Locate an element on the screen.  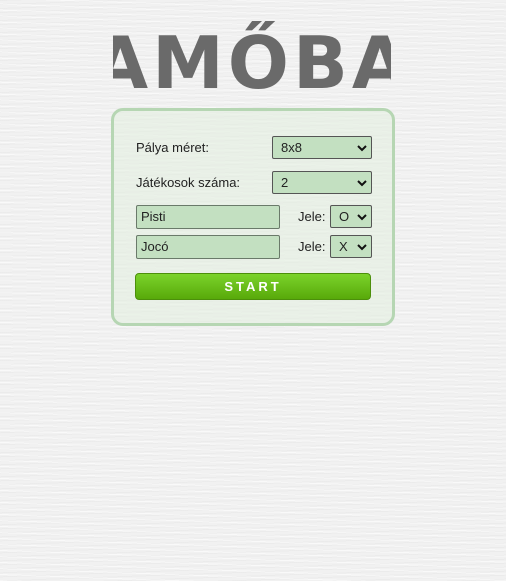
player1-name-input: Pisti is located at coordinates (208, 217).